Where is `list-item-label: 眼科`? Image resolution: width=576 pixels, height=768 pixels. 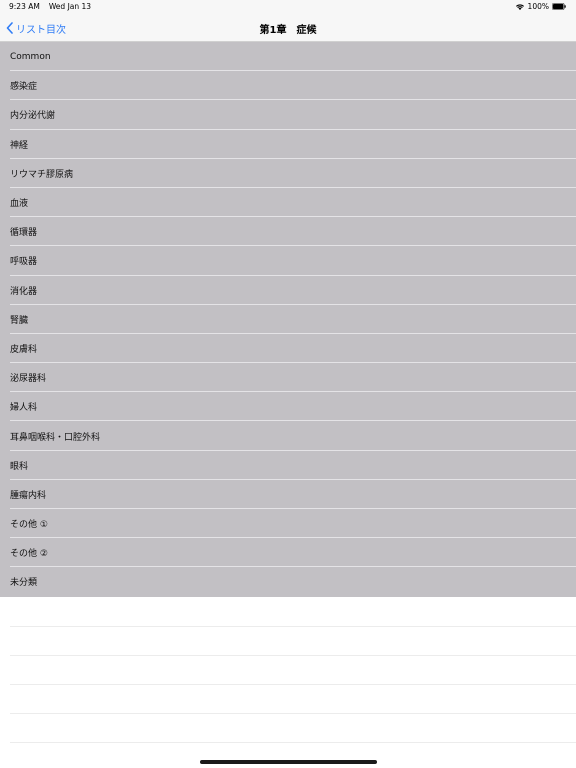 list-item-label: 眼科 is located at coordinates (19, 466).